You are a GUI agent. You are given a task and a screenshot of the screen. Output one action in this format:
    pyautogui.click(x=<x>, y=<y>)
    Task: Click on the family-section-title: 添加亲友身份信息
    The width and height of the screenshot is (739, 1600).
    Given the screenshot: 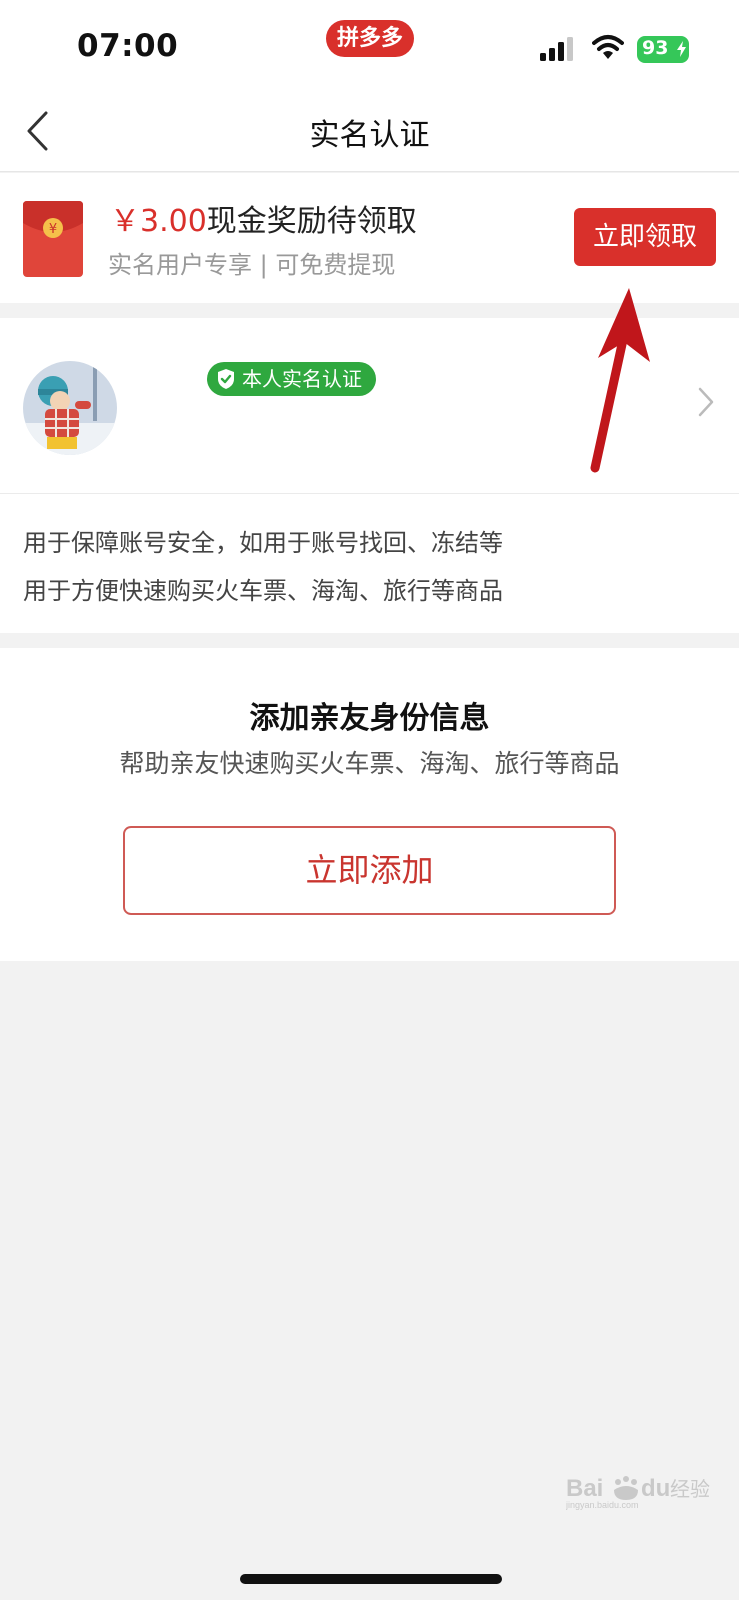 What is the action you would take?
    pyautogui.click(x=369, y=718)
    